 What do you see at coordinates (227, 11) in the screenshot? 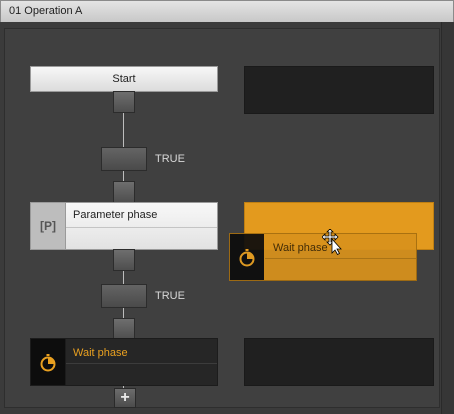
I see `window-titlebar: 01 Operation A` at bounding box center [227, 11].